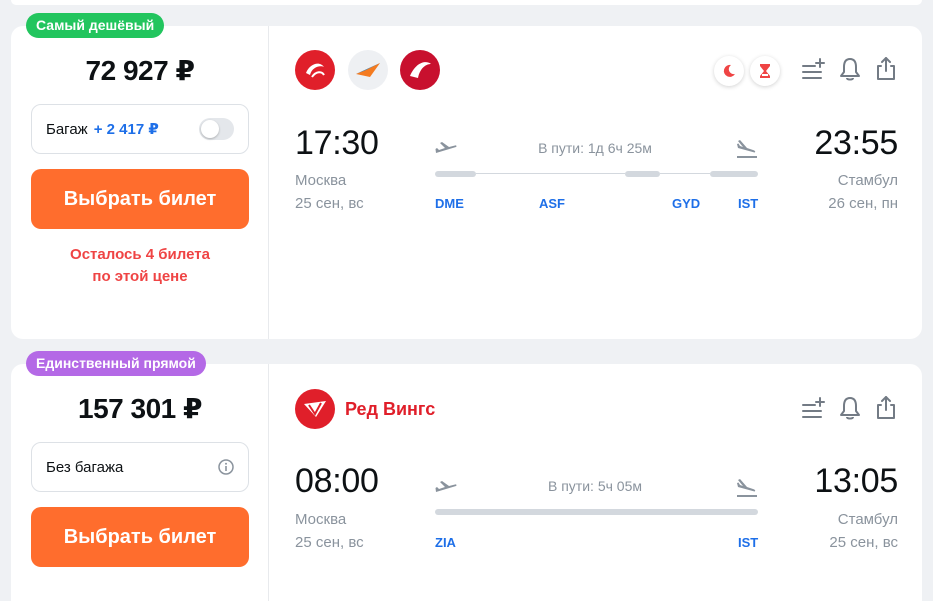  Describe the element at coordinates (216, 129) in the screenshot. I see `baggage-toggle` at that location.